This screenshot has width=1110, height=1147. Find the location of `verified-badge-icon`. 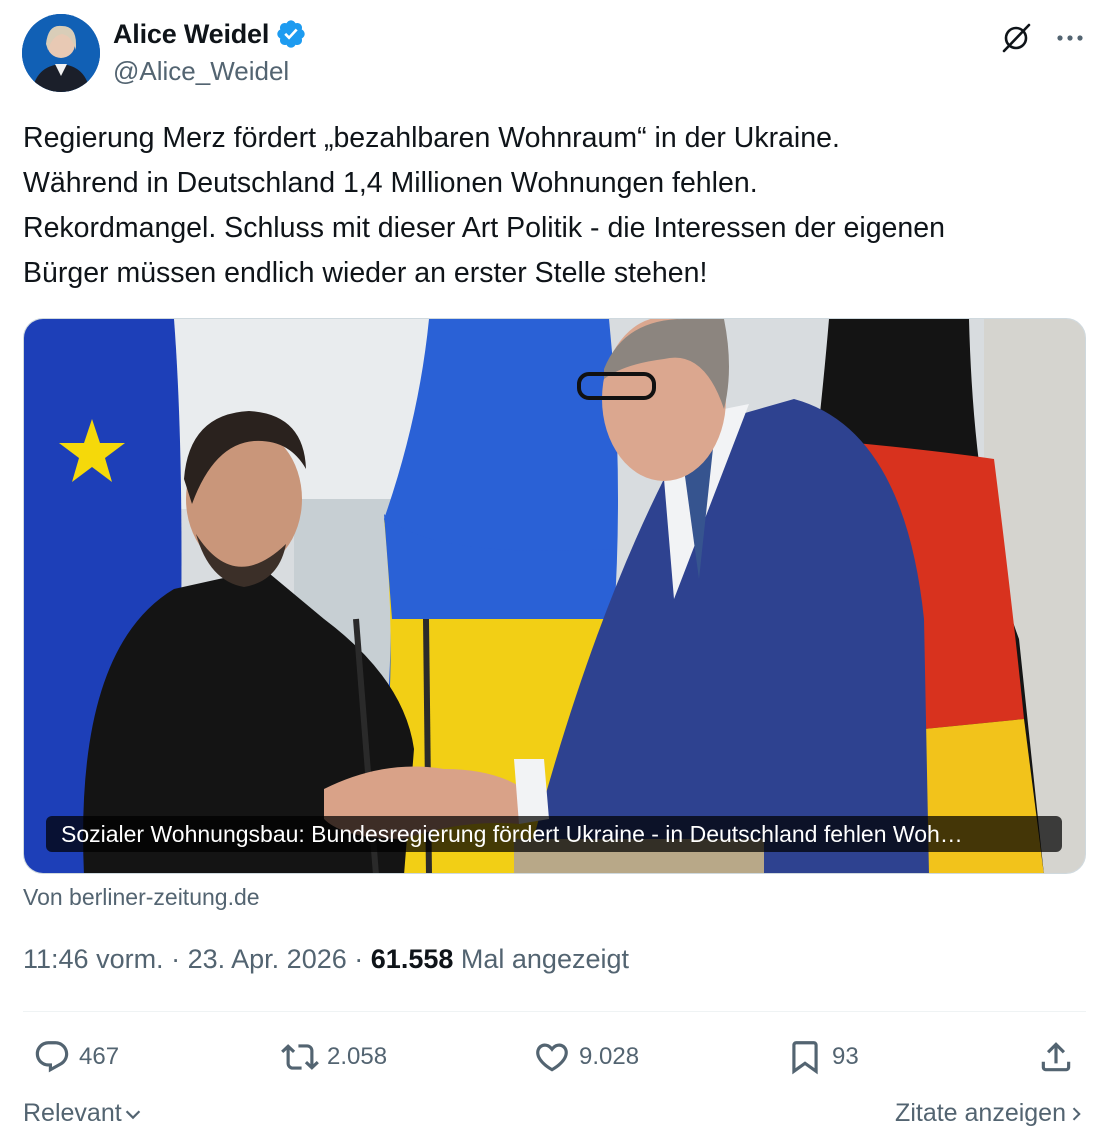

verified-badge-icon is located at coordinates (291, 34).